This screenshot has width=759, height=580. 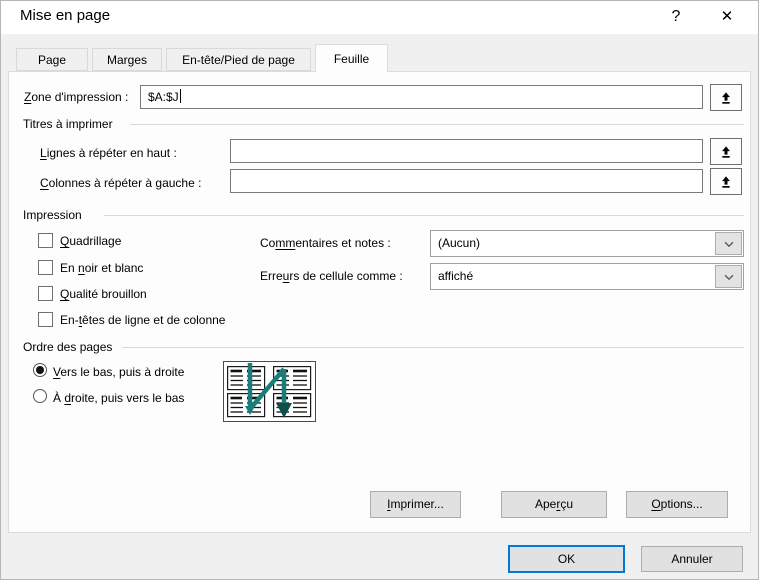 I want to click on cell-errors-label: Erreurs de cellule comme :, so click(x=331, y=276).